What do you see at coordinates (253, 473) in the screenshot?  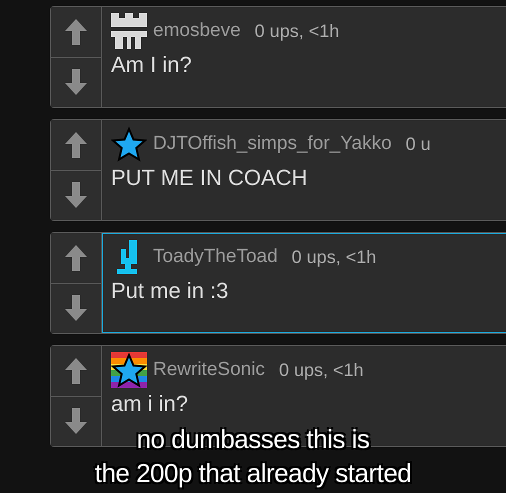 I see `caption-text: the 200p that already started` at bounding box center [253, 473].